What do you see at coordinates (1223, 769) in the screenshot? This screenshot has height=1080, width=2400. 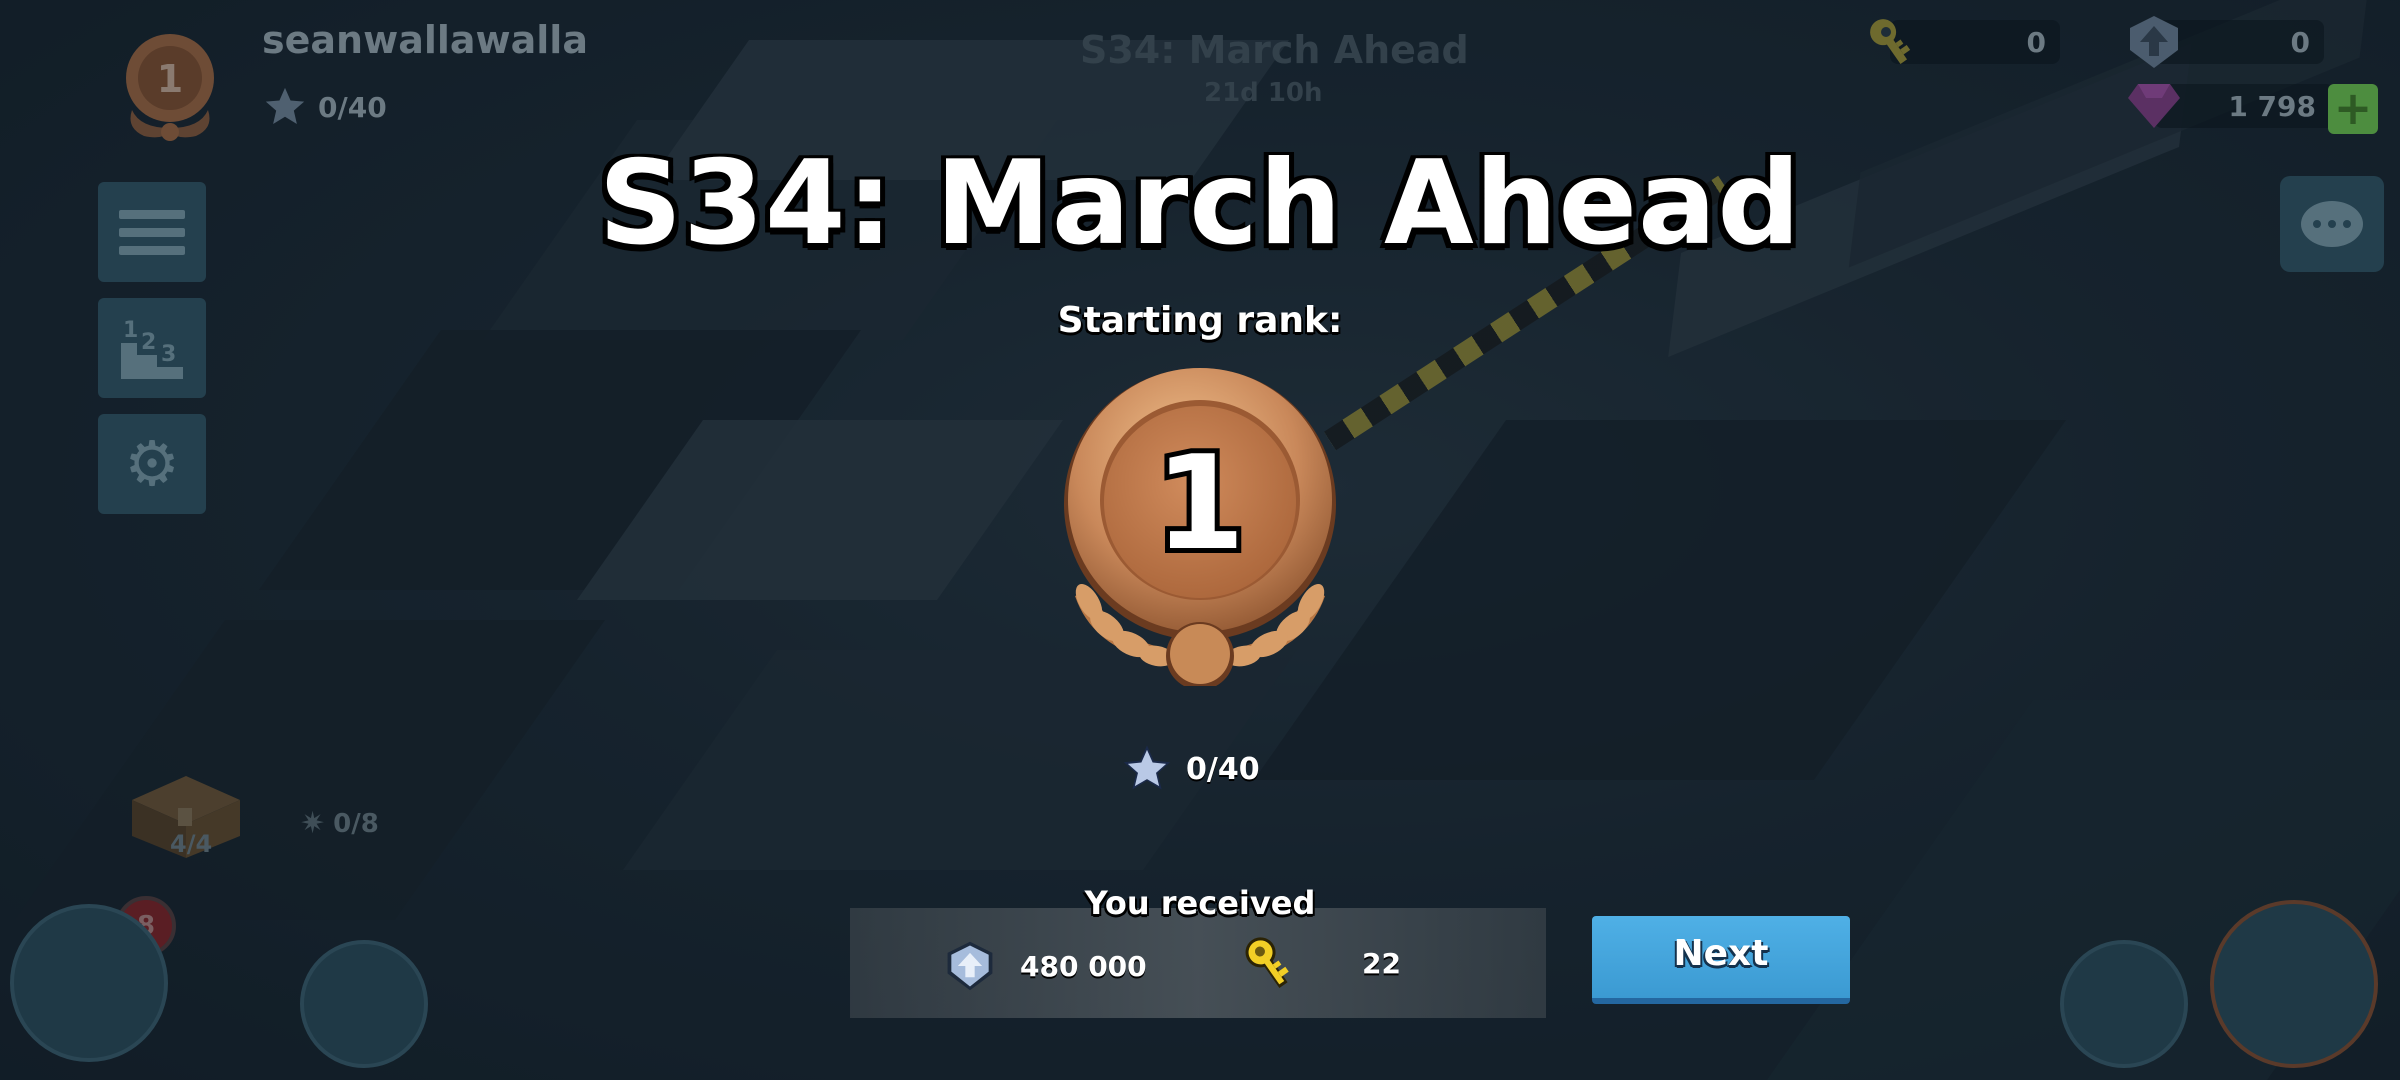 I see `season-stars-count: 0/40` at bounding box center [1223, 769].